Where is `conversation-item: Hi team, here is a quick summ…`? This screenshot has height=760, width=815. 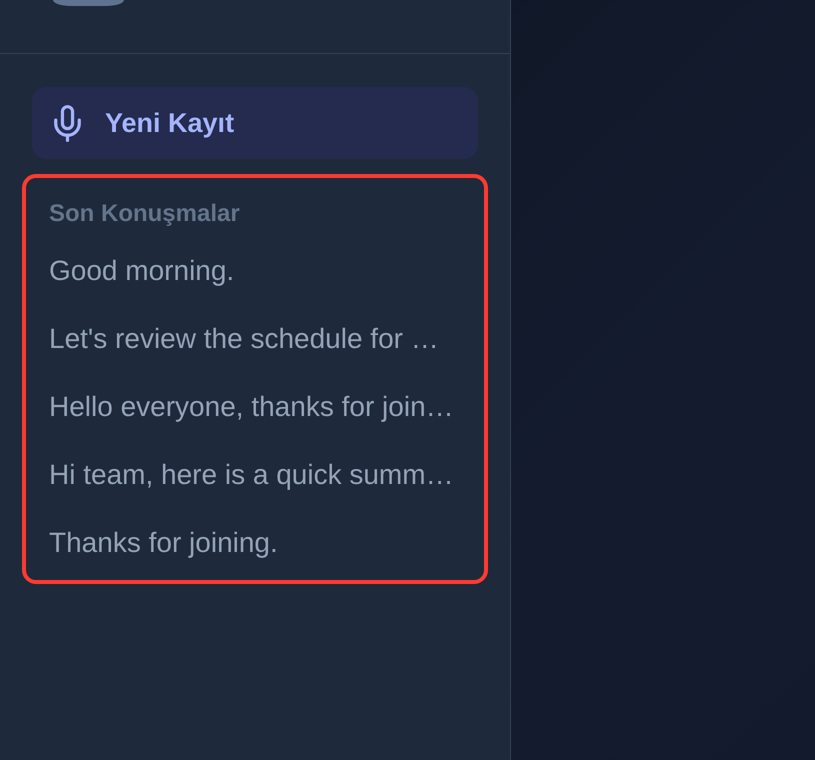
conversation-item: Hi team, here is a quick summ… is located at coordinates (251, 475).